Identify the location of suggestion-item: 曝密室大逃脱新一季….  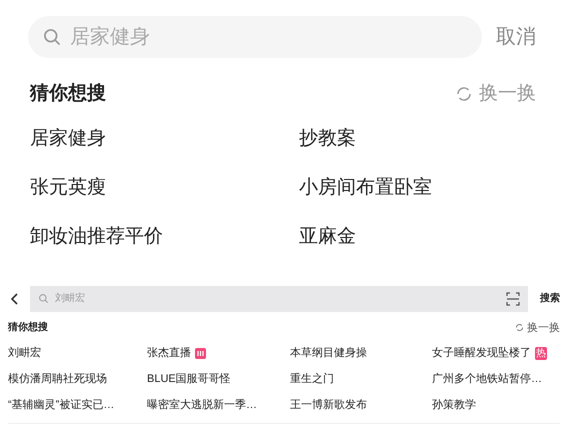
(202, 405).